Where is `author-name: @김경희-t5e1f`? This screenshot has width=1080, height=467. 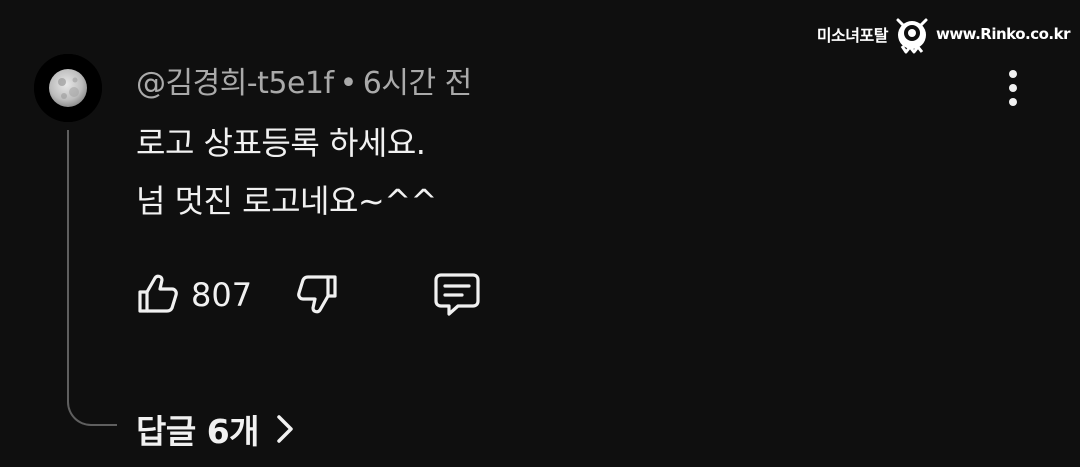 author-name: @김경희-t5e1f is located at coordinates (235, 83).